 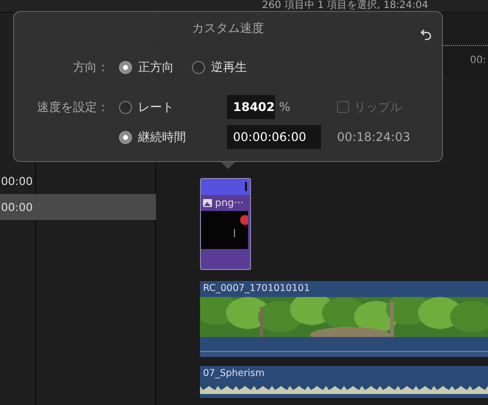 What do you see at coordinates (426, 34) in the screenshot?
I see `undo-icon` at bounding box center [426, 34].